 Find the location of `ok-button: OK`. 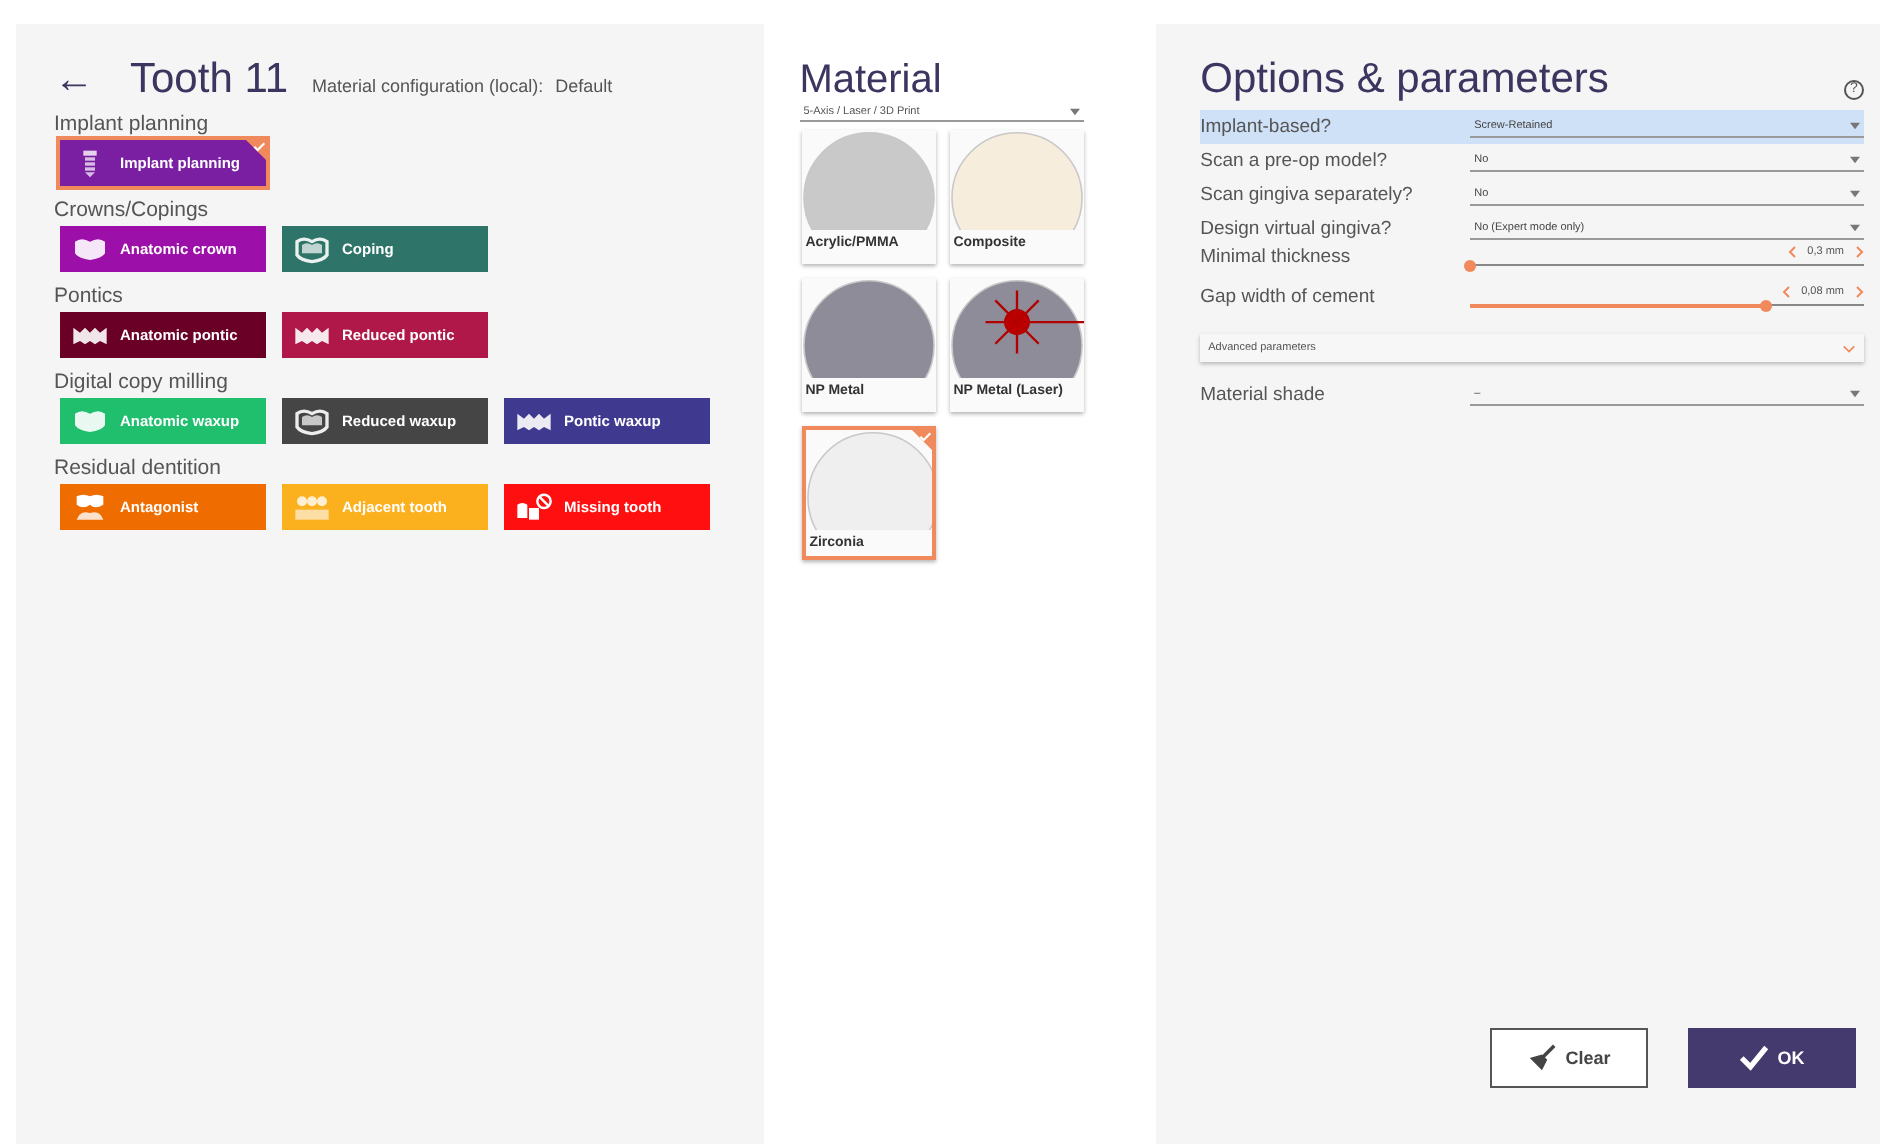

ok-button: OK is located at coordinates (1772, 1058).